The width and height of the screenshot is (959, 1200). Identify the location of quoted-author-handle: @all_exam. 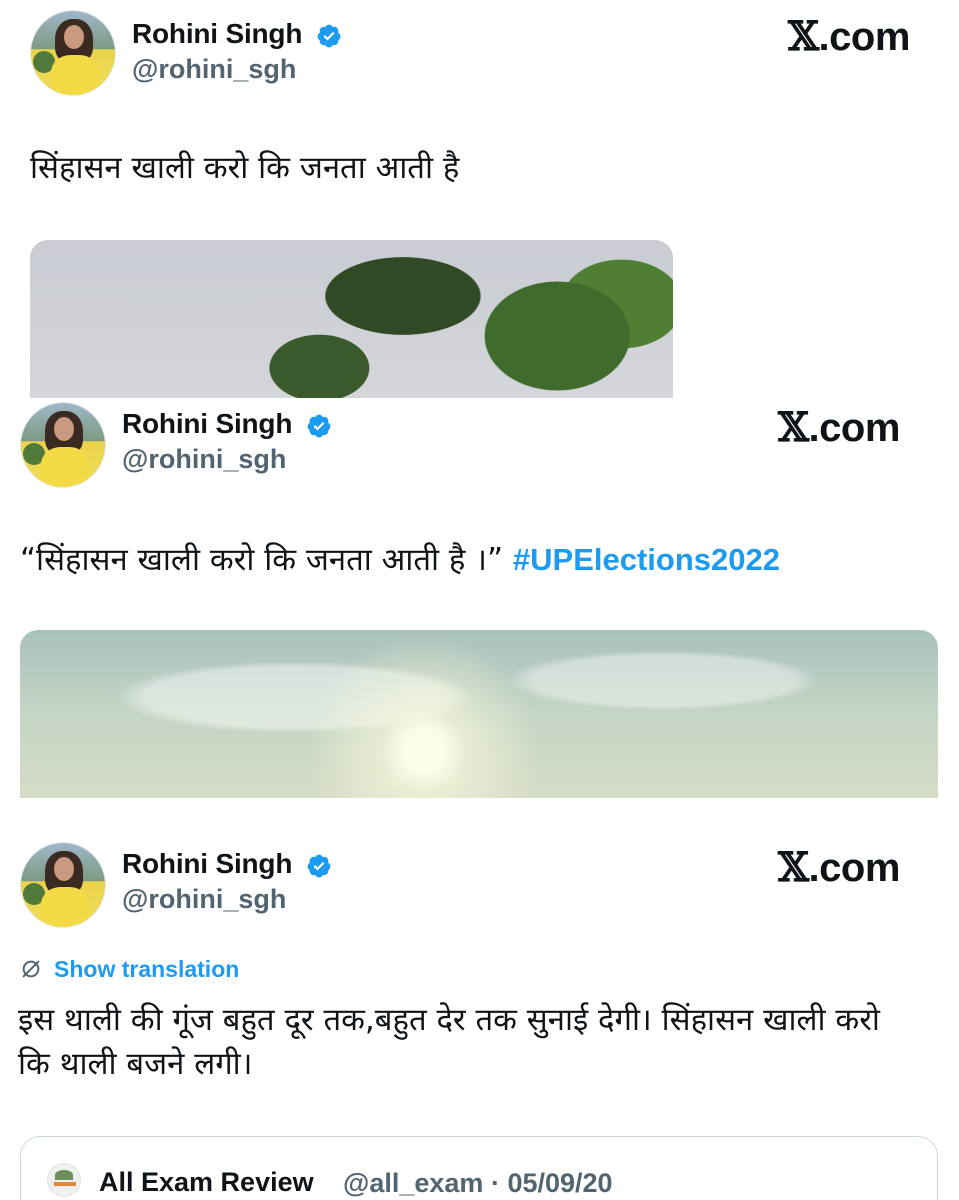
(413, 1183).